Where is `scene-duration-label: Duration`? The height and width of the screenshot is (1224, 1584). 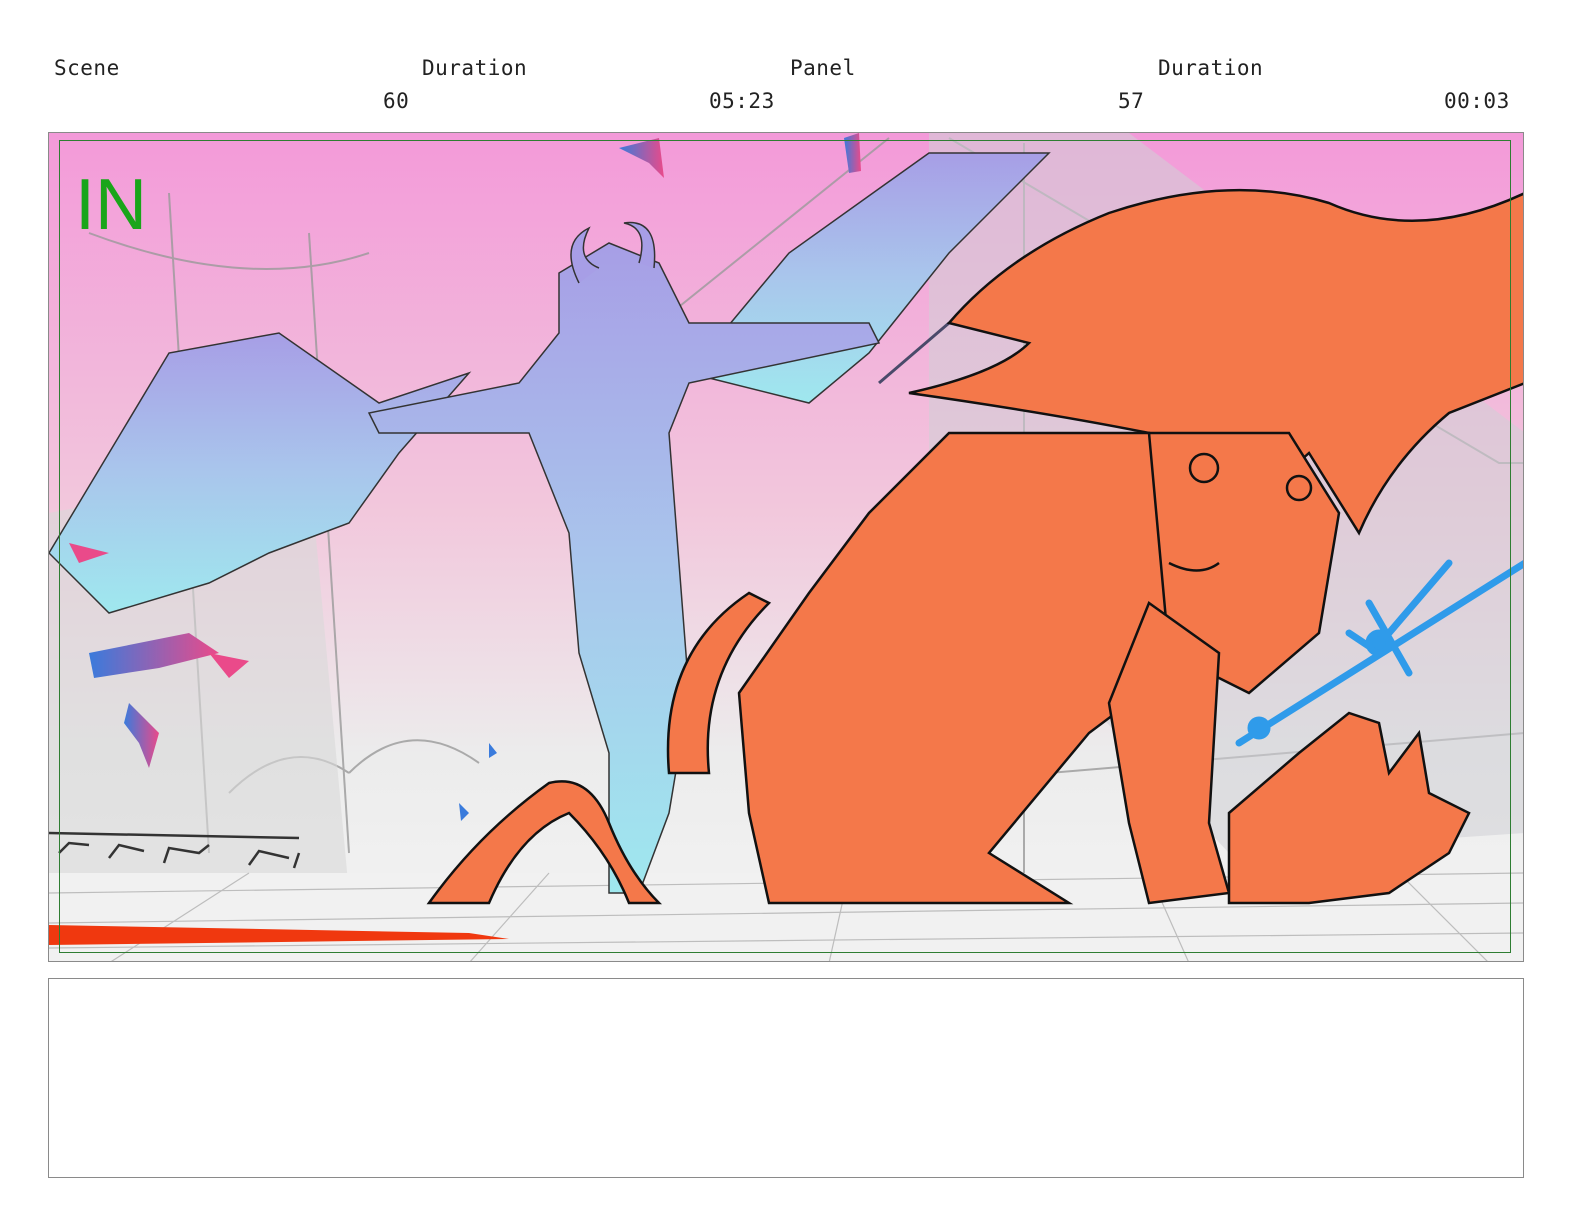
scene-duration-label: Duration is located at coordinates (475, 68).